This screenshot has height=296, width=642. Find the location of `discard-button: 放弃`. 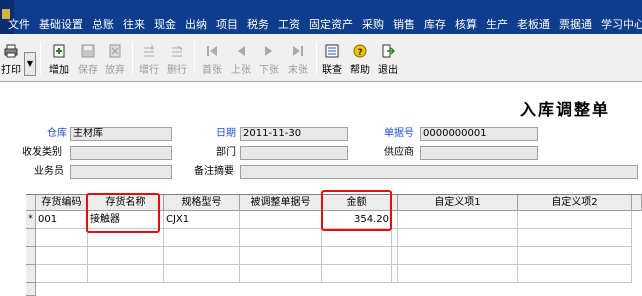

discard-button: 放弃 is located at coordinates (115, 58).